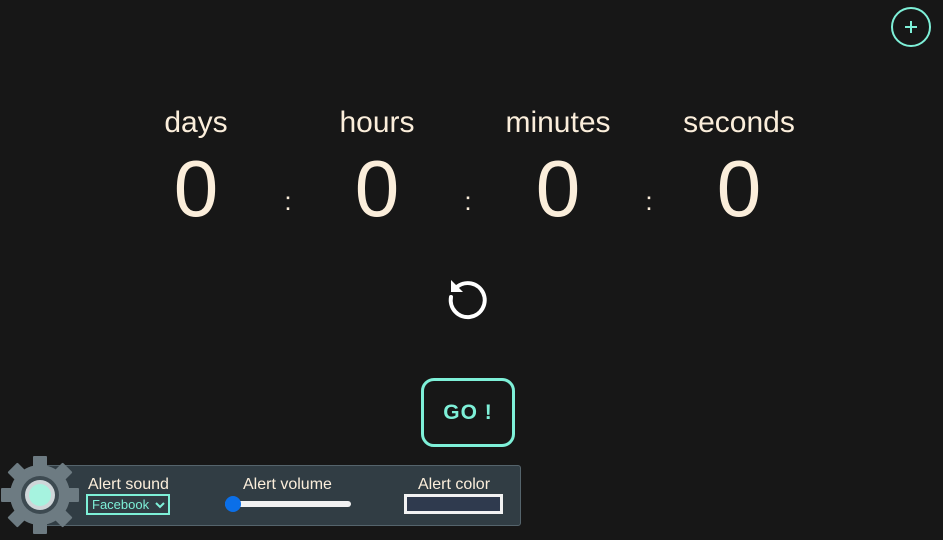  Describe the element at coordinates (196, 189) in the screenshot. I see `days-value: 0` at that location.